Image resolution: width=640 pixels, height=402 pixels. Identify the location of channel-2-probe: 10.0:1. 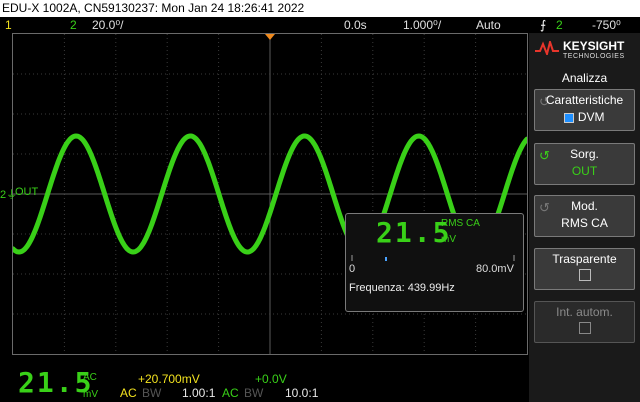
(302, 393).